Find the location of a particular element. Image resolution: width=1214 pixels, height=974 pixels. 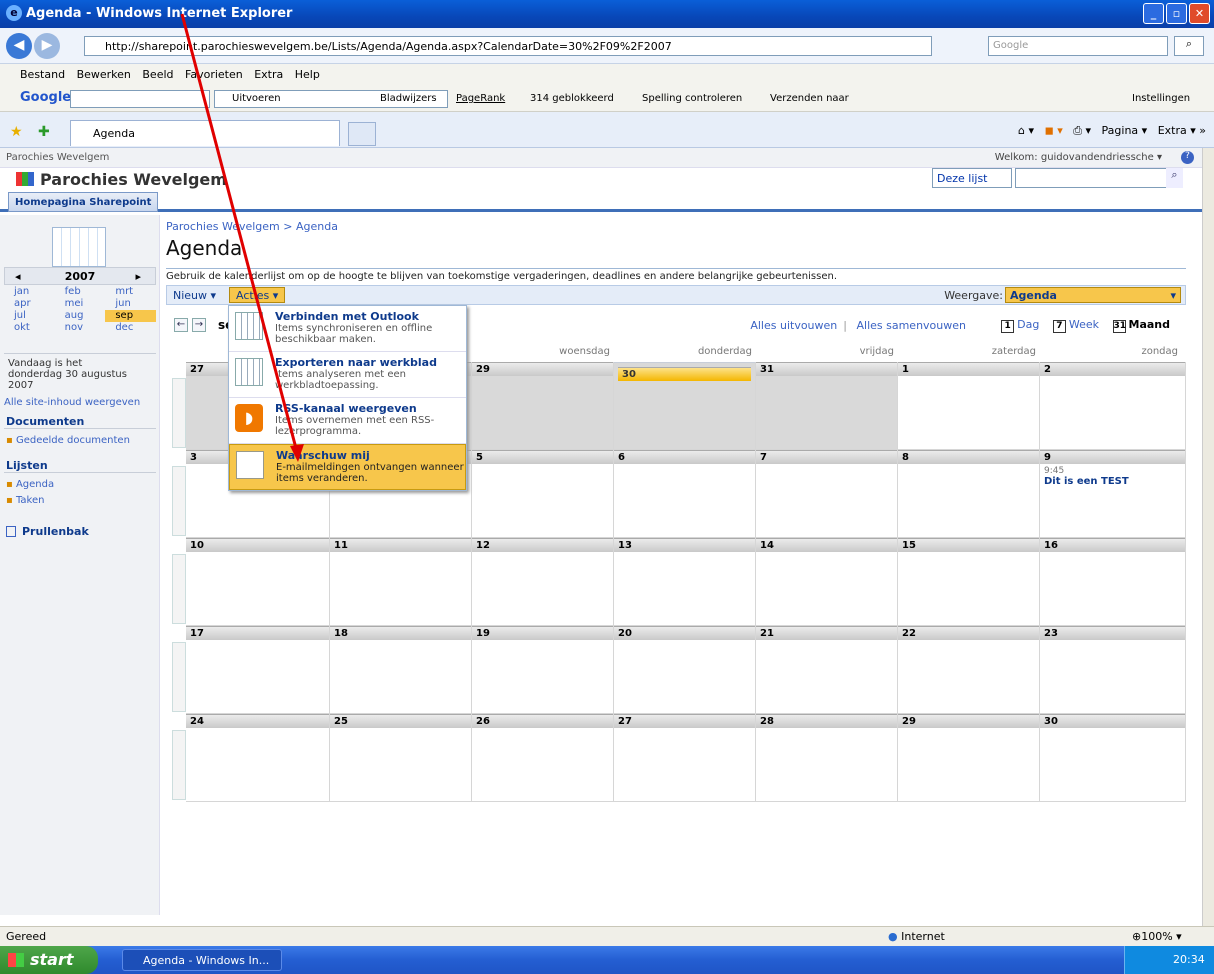

day-number: 28 is located at coordinates (826, 721).